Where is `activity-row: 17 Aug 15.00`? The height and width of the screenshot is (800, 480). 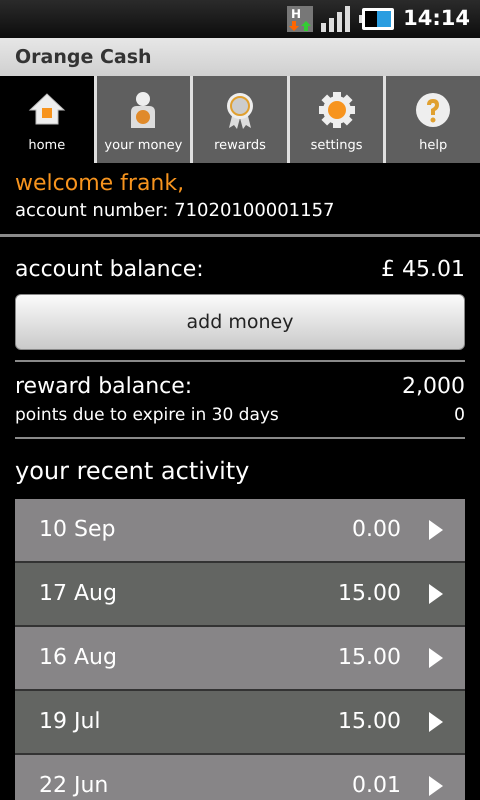
activity-row: 17 Aug 15.00 is located at coordinates (240, 594).